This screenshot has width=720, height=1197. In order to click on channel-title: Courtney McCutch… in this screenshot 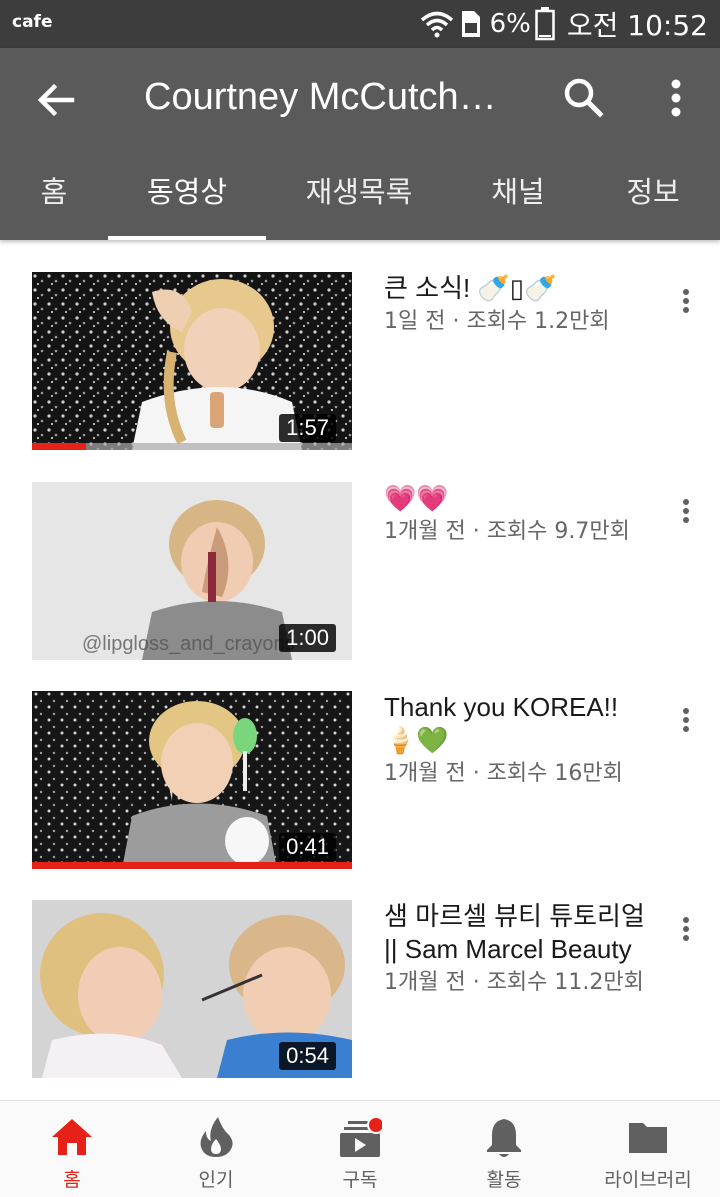, I will do `click(320, 97)`.